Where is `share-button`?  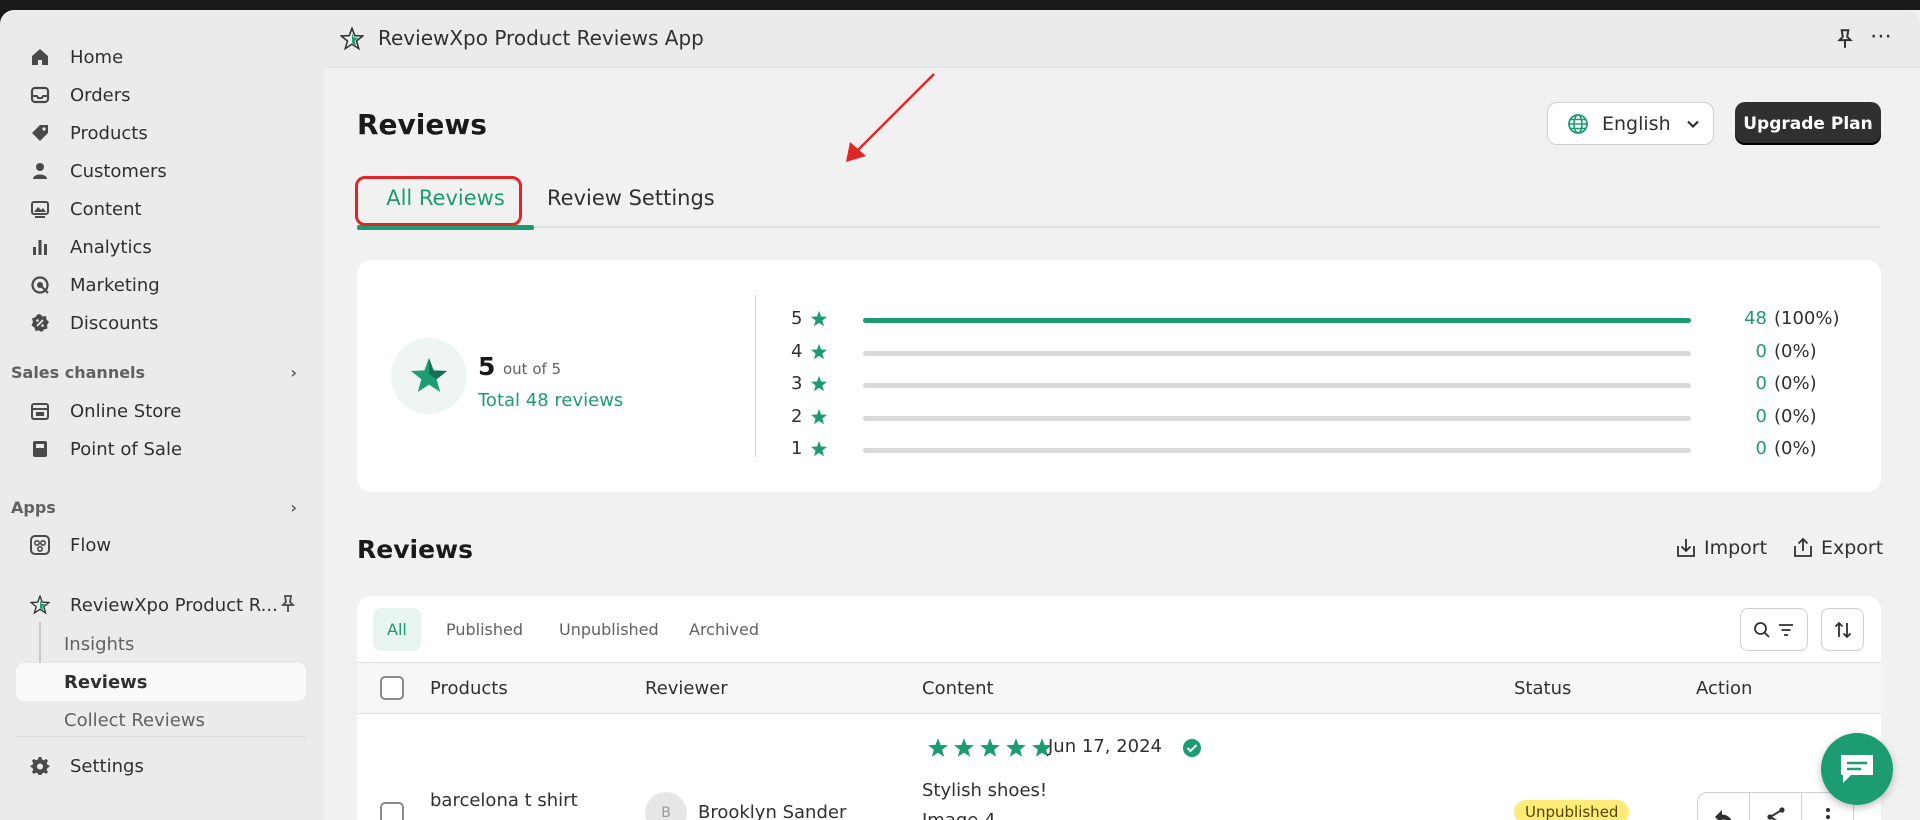
share-button is located at coordinates (1776, 806).